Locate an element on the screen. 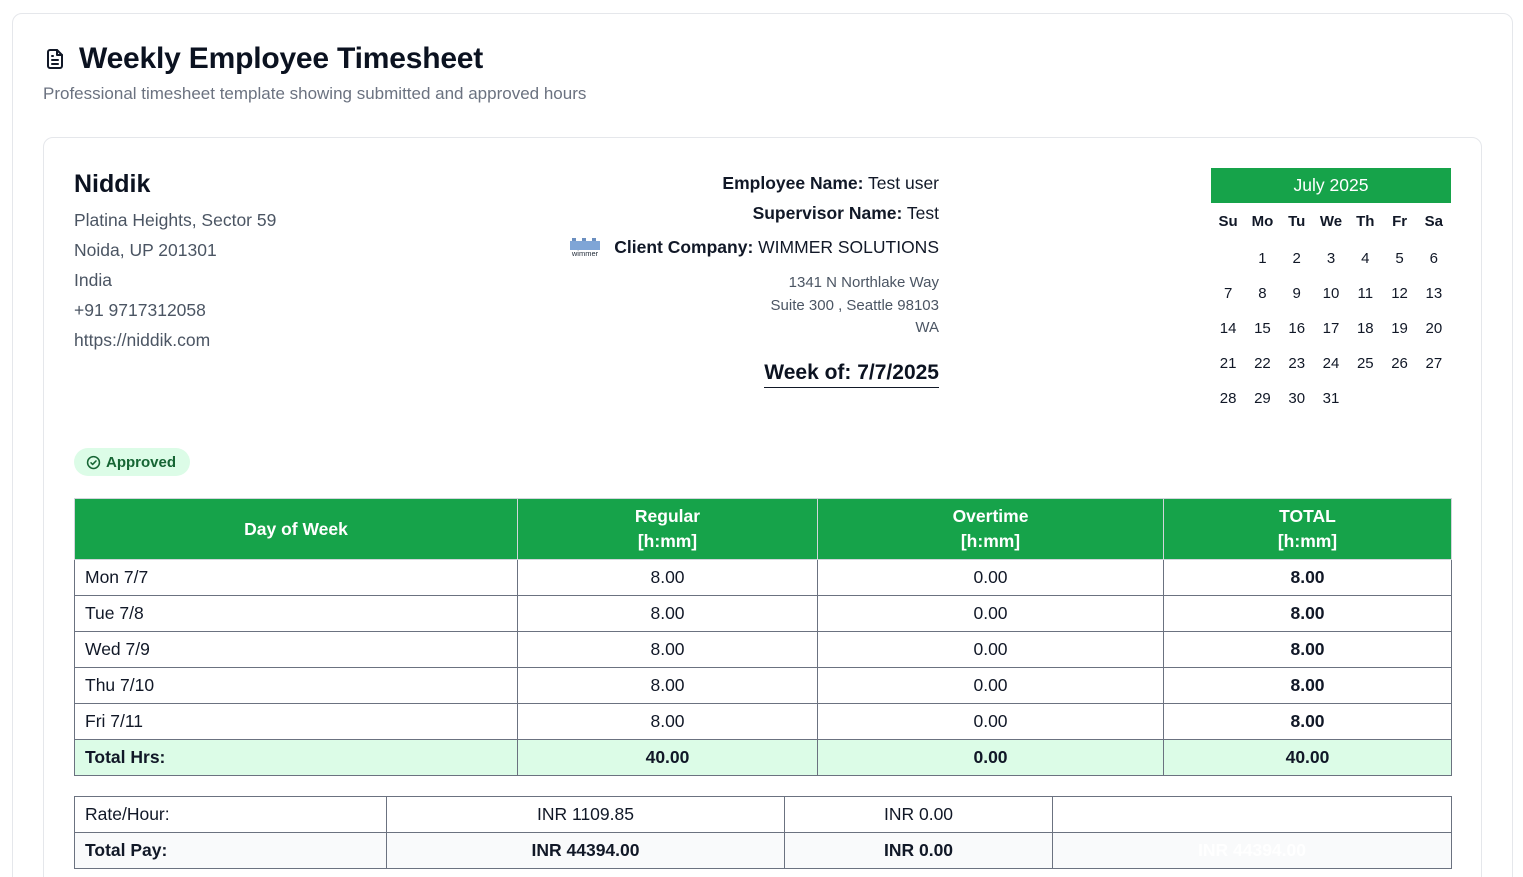 Image resolution: width=1523 pixels, height=877 pixels. calendar-day: 7 is located at coordinates (1228, 293).